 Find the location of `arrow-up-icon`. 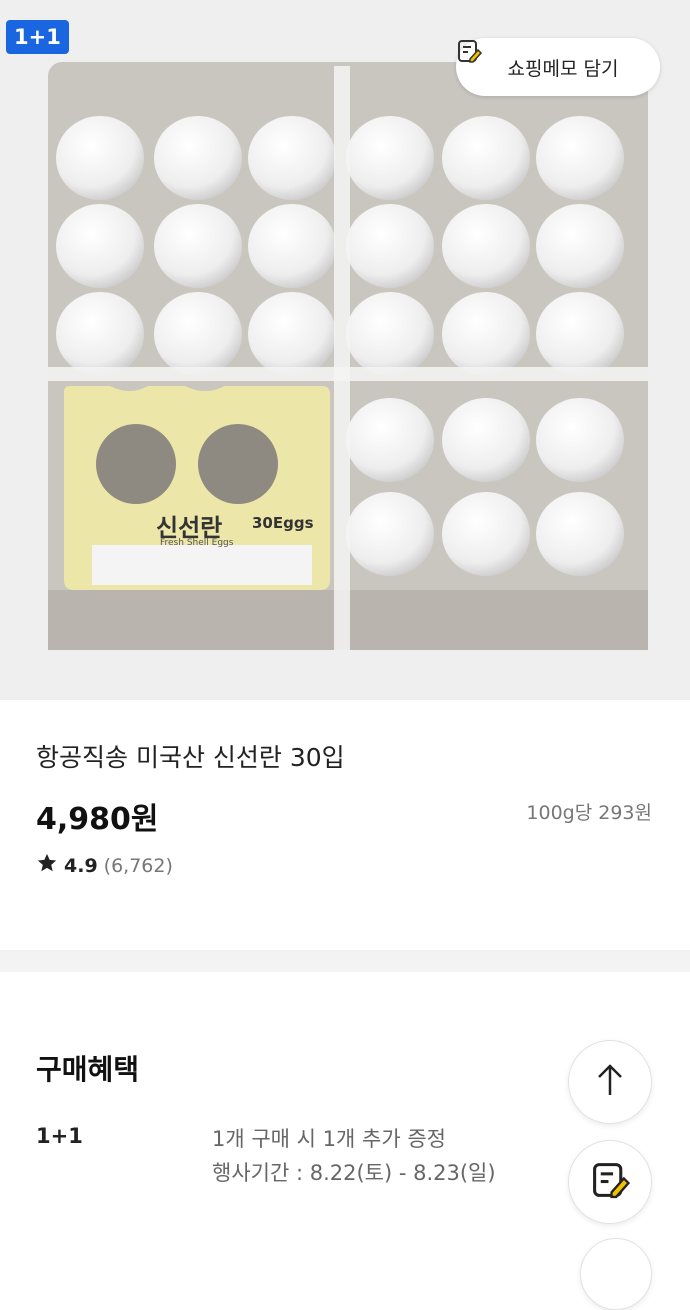

arrow-up-icon is located at coordinates (610, 1082).